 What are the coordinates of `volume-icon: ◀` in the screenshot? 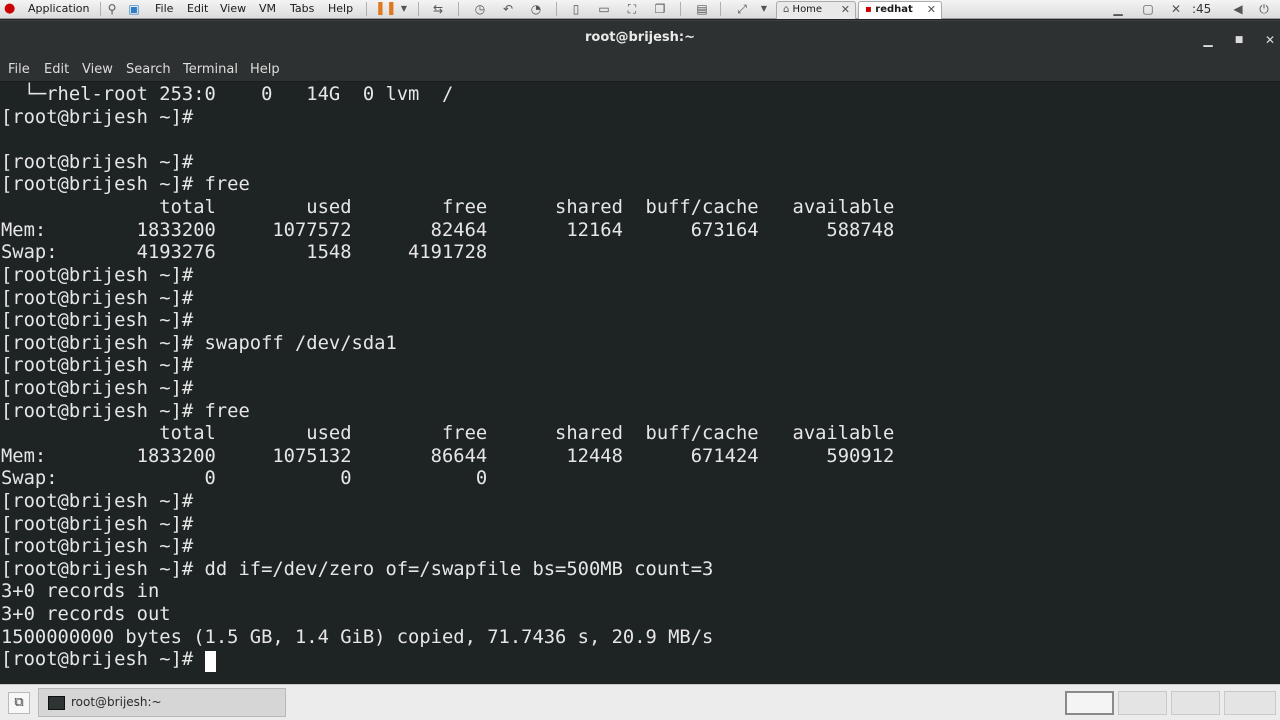 It's located at (1238, 9).